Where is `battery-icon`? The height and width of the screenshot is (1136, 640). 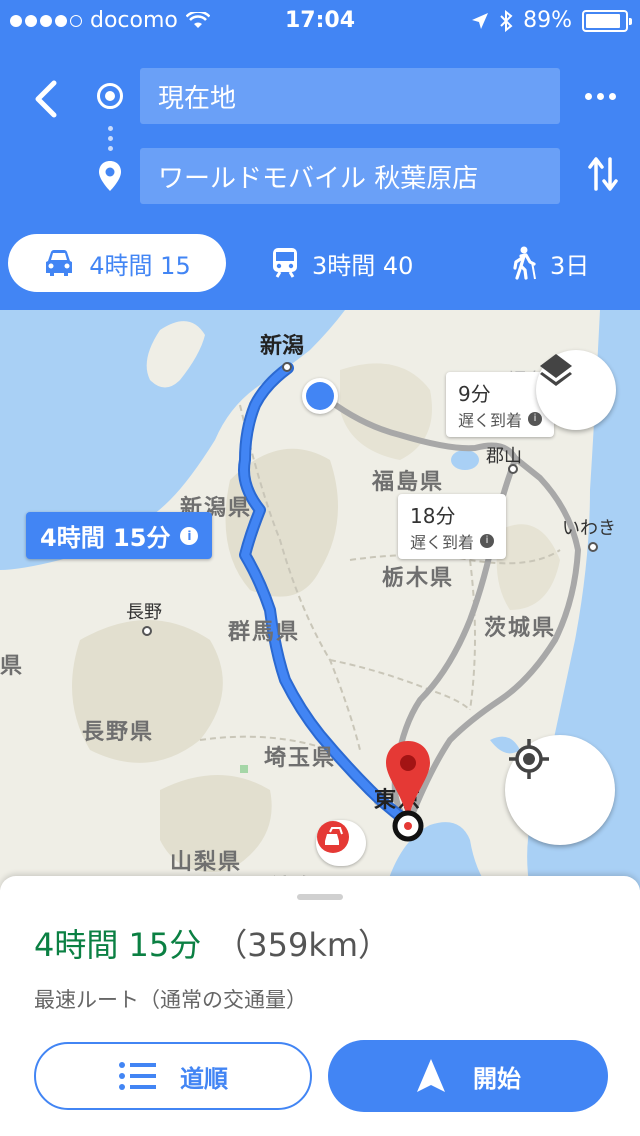 battery-icon is located at coordinates (607, 20).